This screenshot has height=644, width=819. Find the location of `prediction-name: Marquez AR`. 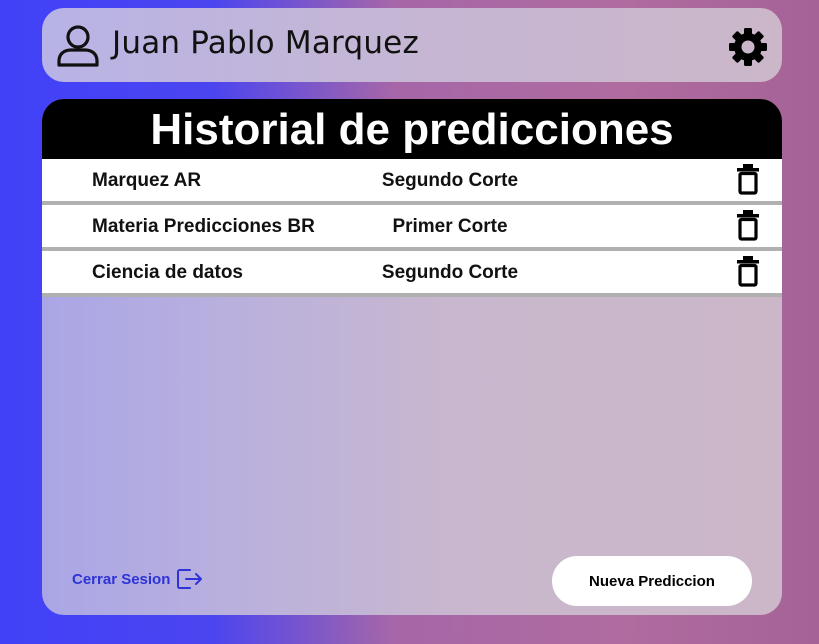

prediction-name: Marquez AR is located at coordinates (147, 180).